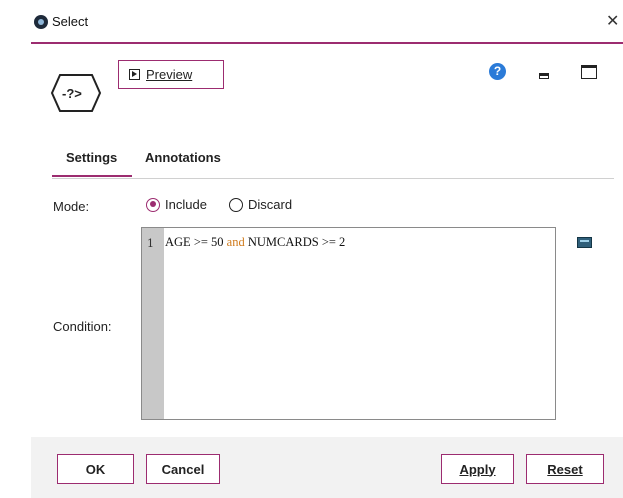  I want to click on code-keyword: and, so click(235, 242).